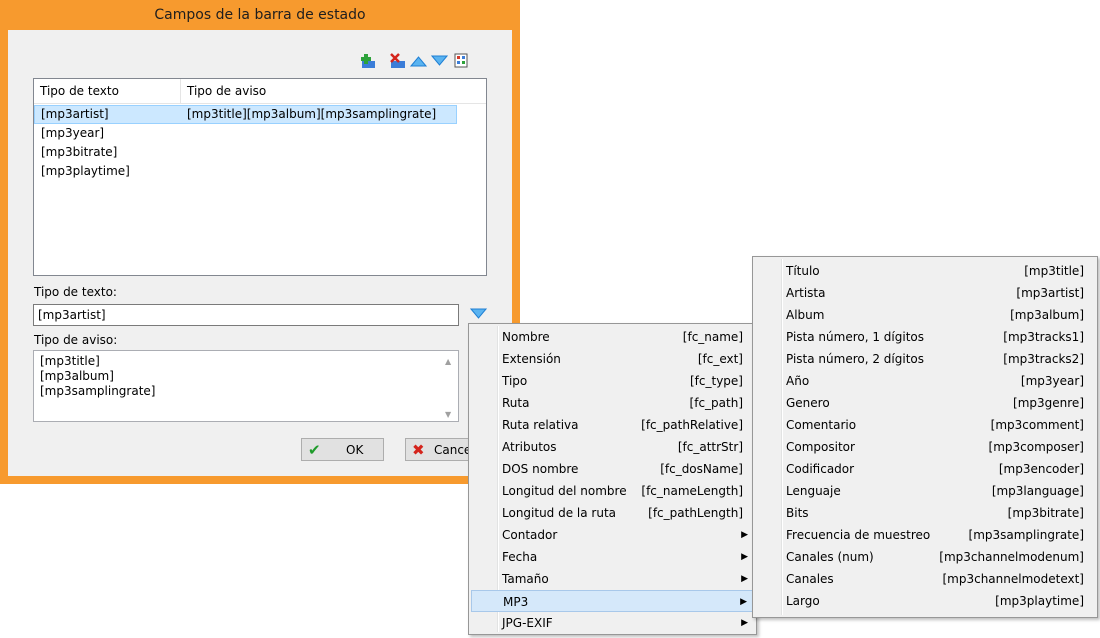 The height and width of the screenshot is (638, 1100). I want to click on delete-item-icon, so click(397, 60).